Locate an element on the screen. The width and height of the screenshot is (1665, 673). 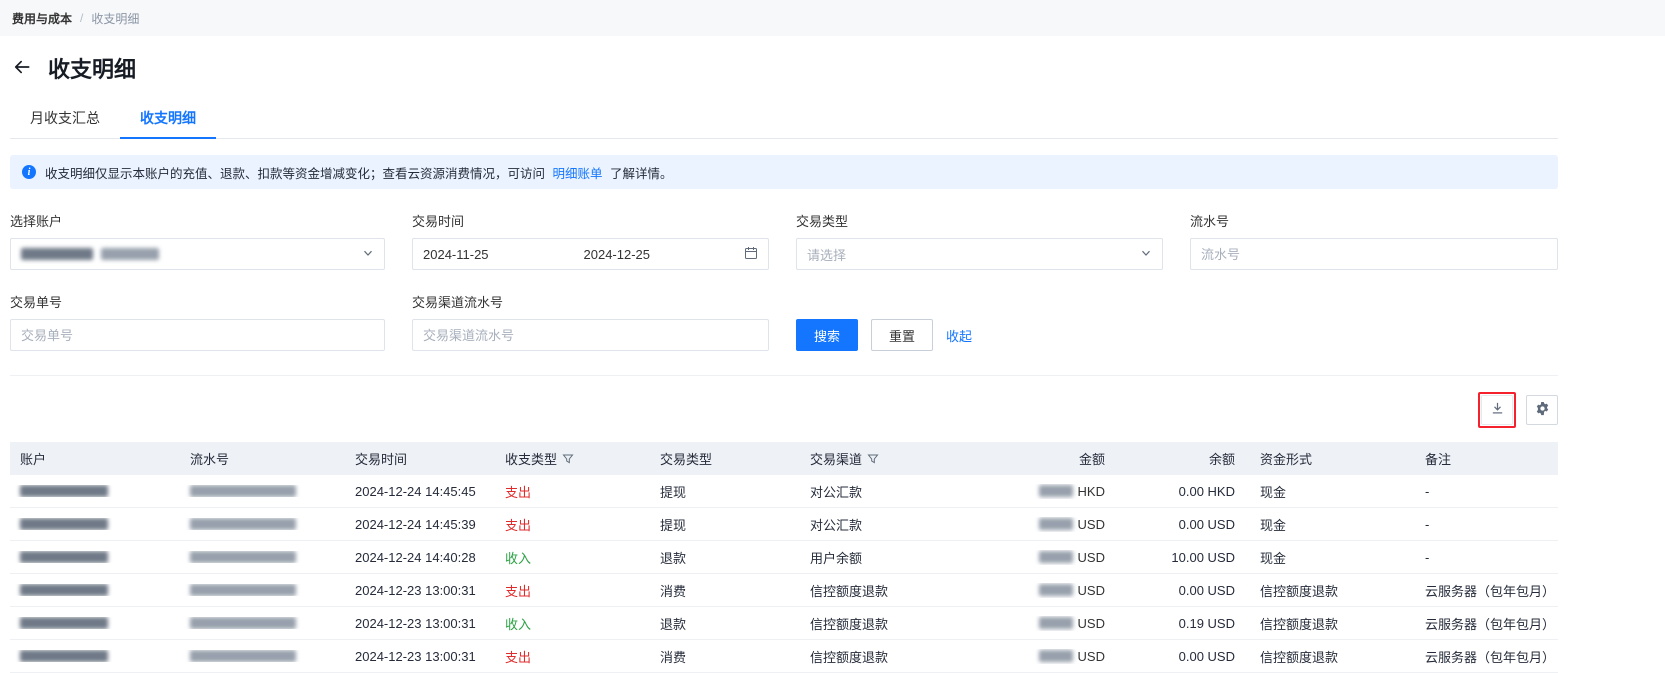
back-button is located at coordinates (22, 68).